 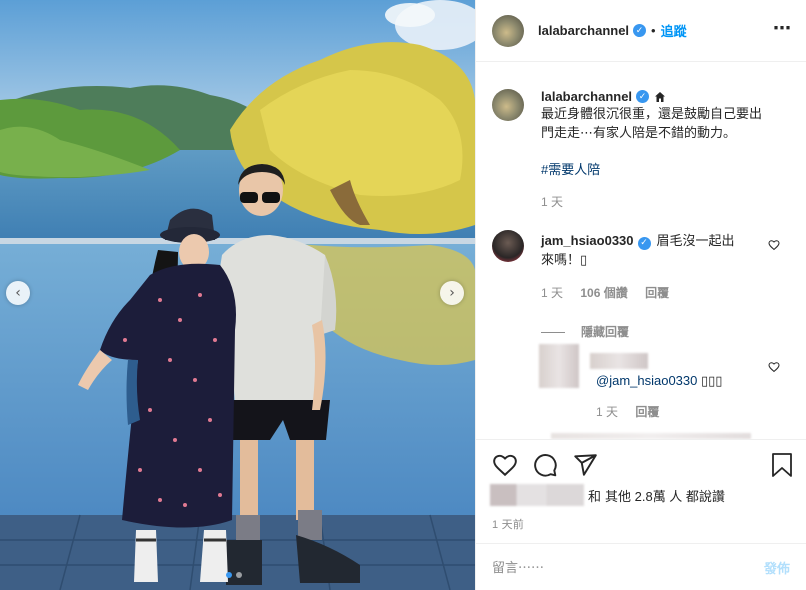 I want to click on like-comment-heart-icon, so click(x=774, y=245).